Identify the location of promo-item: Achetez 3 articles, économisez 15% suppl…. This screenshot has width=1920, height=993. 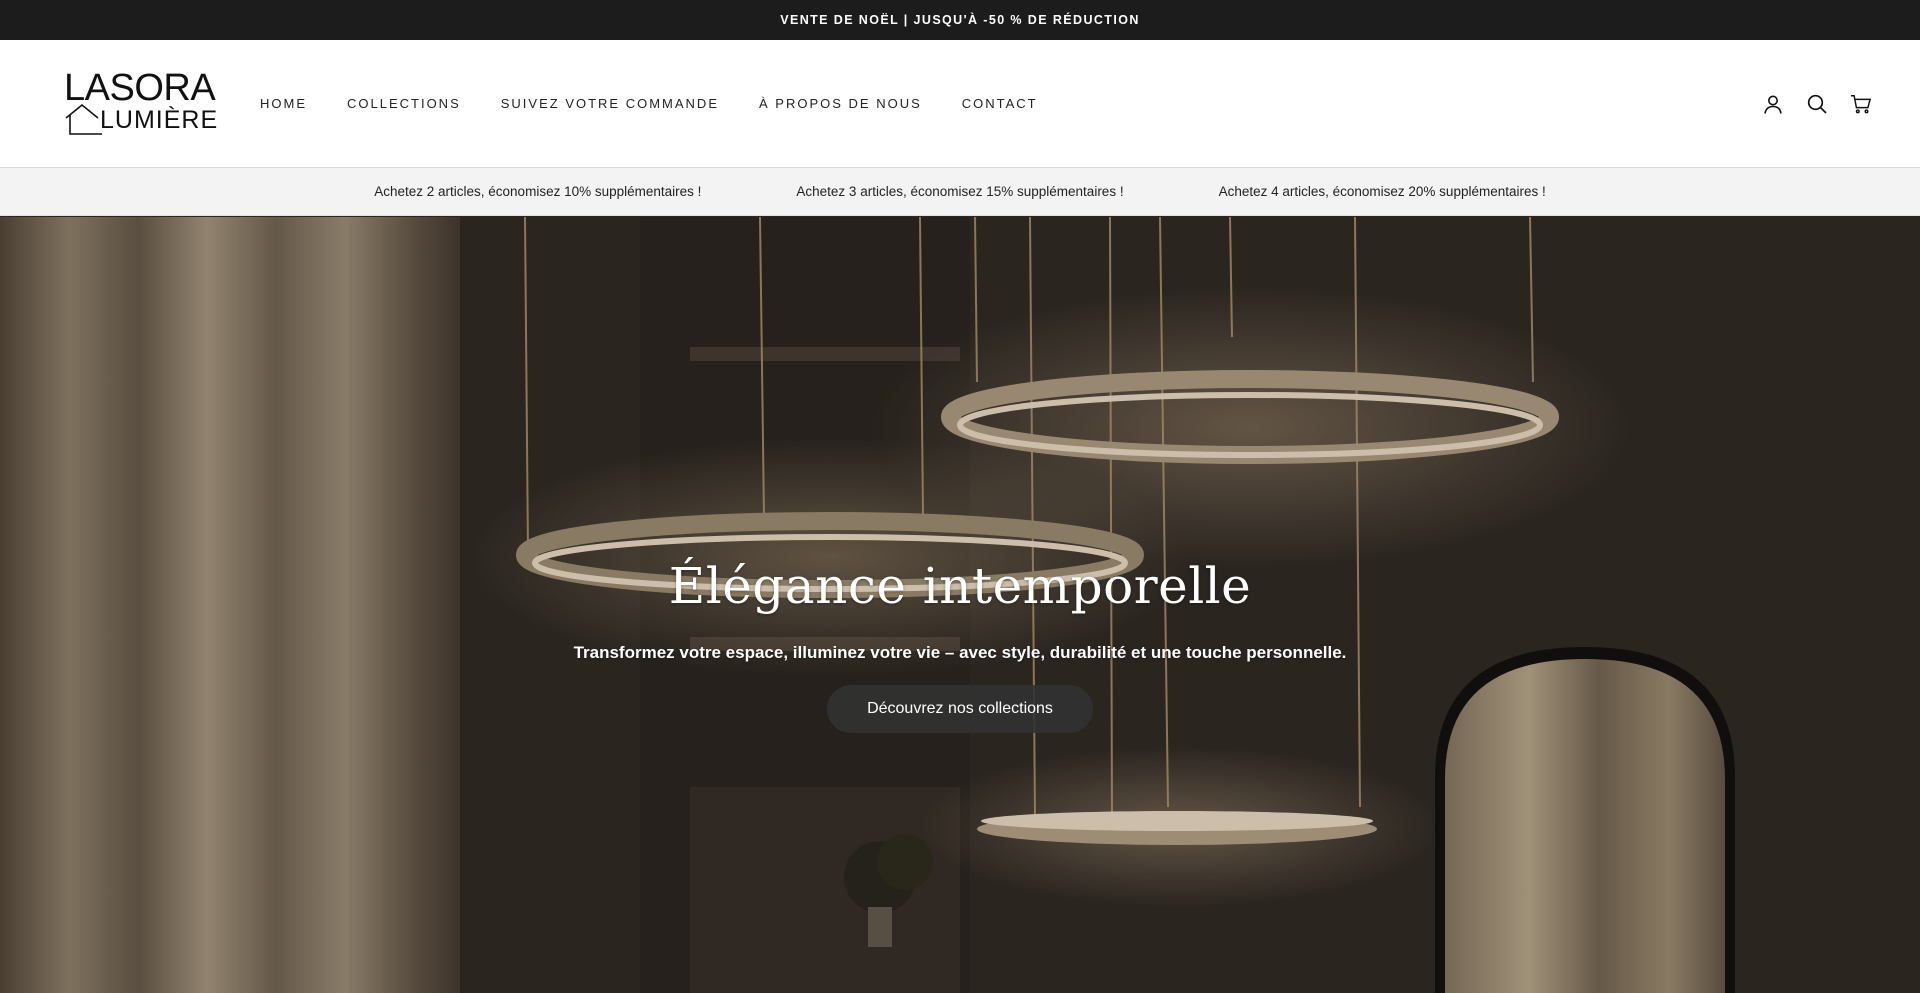
(960, 191).